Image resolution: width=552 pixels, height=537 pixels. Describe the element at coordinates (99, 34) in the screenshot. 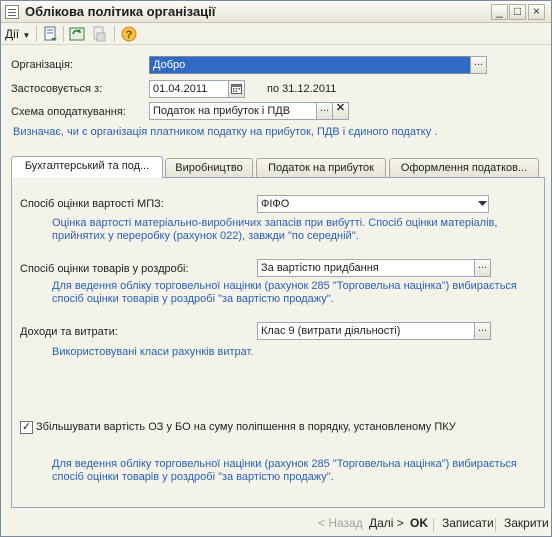

I see `print-disabled-icon` at that location.